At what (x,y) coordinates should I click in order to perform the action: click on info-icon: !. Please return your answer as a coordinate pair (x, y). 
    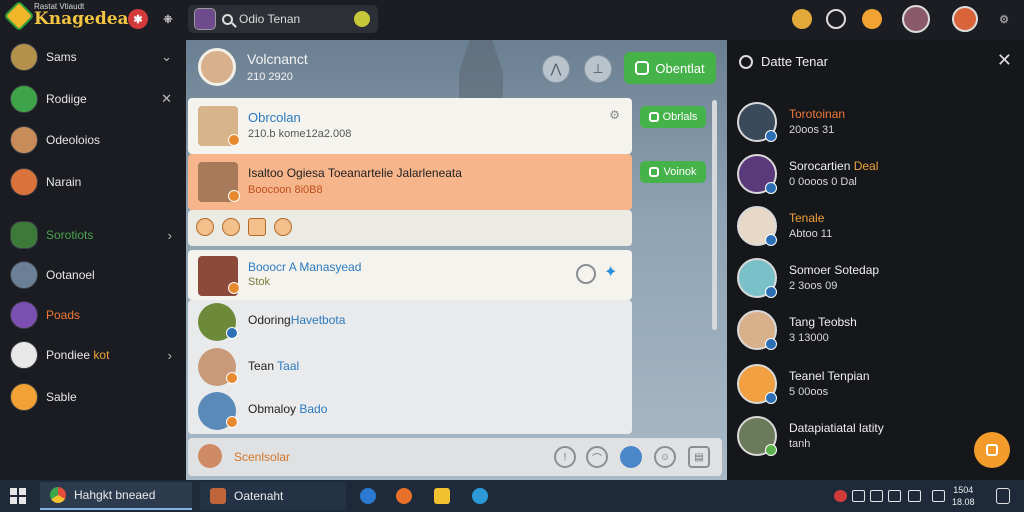
    Looking at the image, I should click on (565, 457).